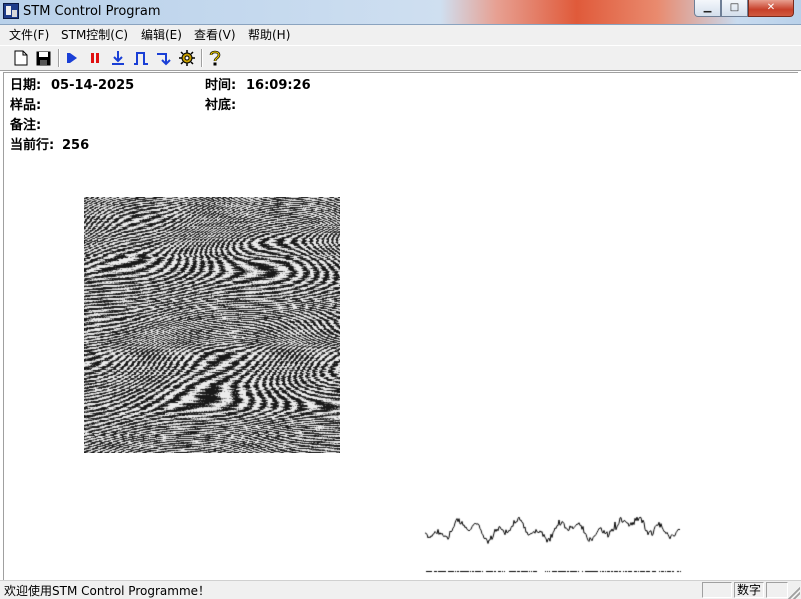 This screenshot has width=801, height=599. I want to click on menu-view: 查看(V), so click(215, 35).